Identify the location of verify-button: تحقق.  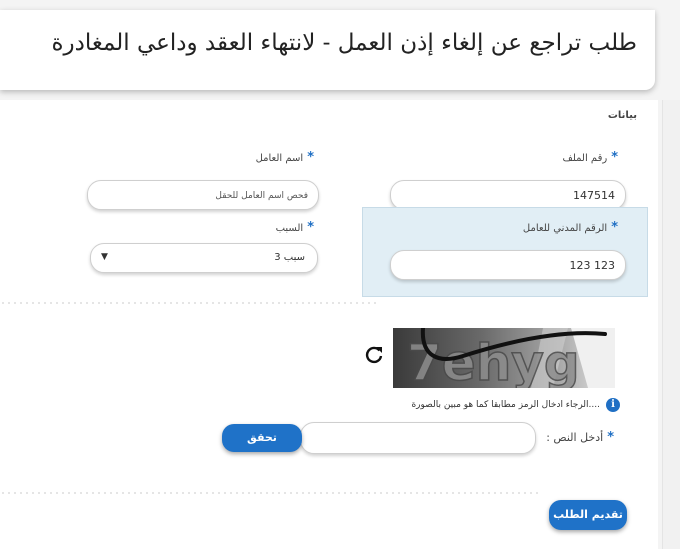
(262, 438).